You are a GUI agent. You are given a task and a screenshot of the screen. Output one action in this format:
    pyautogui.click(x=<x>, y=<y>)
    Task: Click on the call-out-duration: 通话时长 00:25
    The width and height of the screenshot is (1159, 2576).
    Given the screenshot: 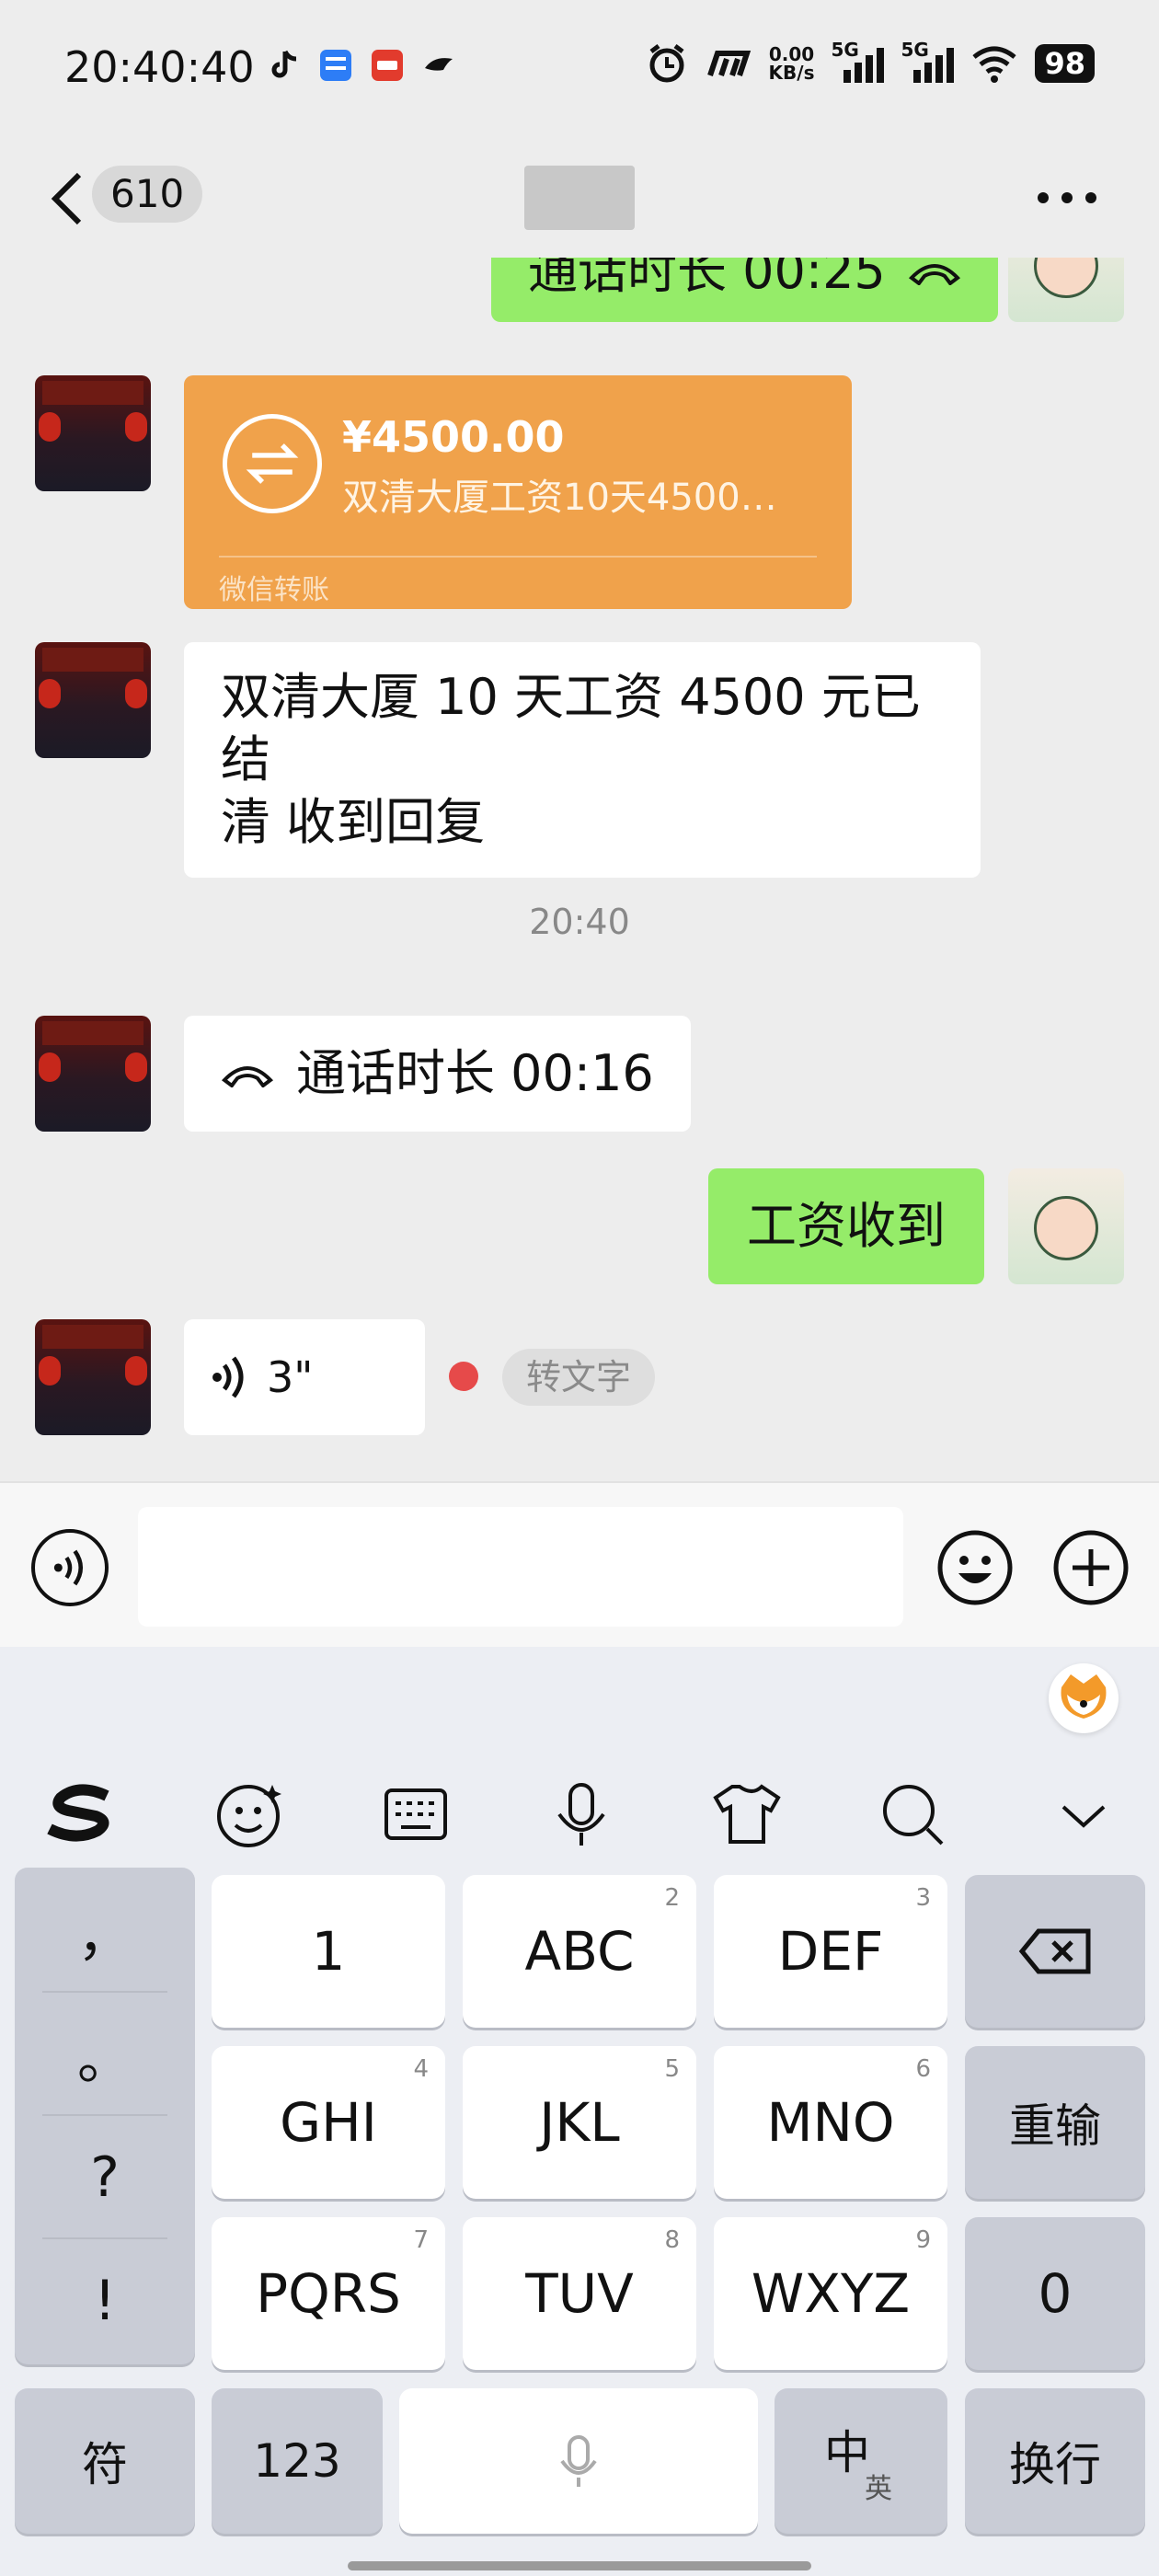 What is the action you would take?
    pyautogui.click(x=707, y=279)
    